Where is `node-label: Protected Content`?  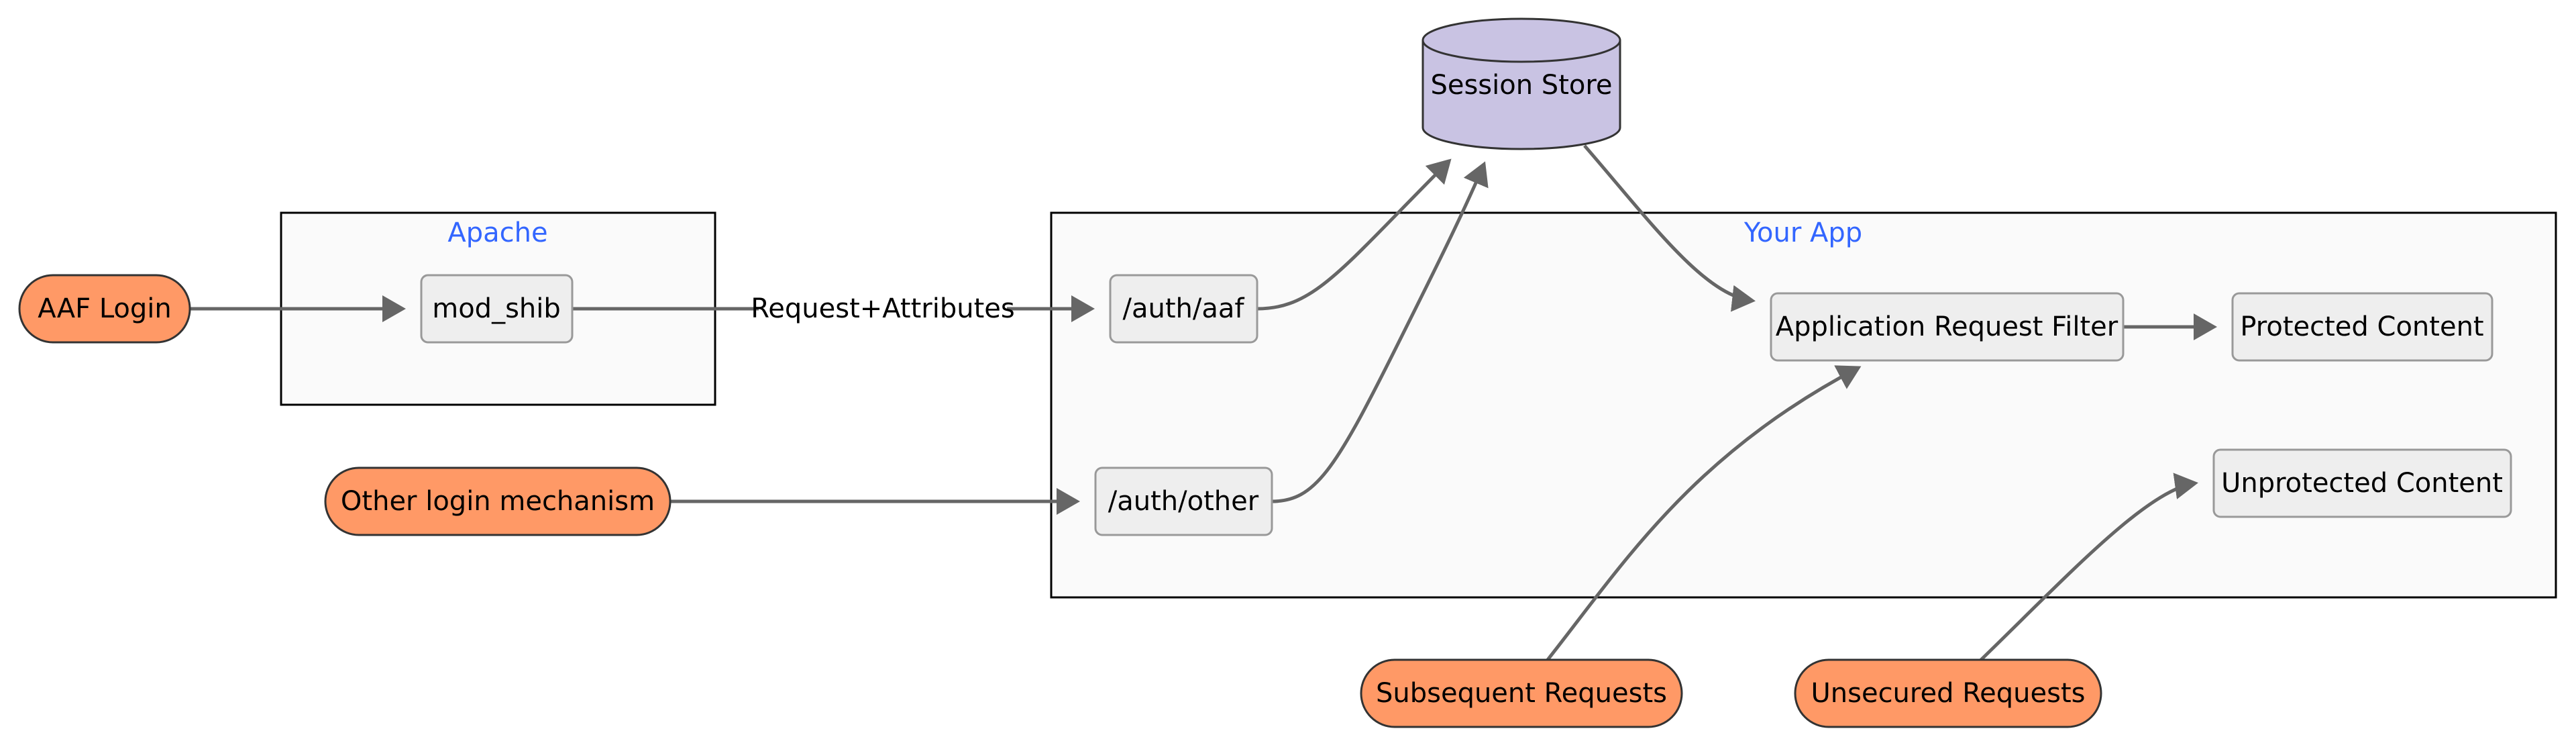
node-label: Protected Content is located at coordinates (2361, 326).